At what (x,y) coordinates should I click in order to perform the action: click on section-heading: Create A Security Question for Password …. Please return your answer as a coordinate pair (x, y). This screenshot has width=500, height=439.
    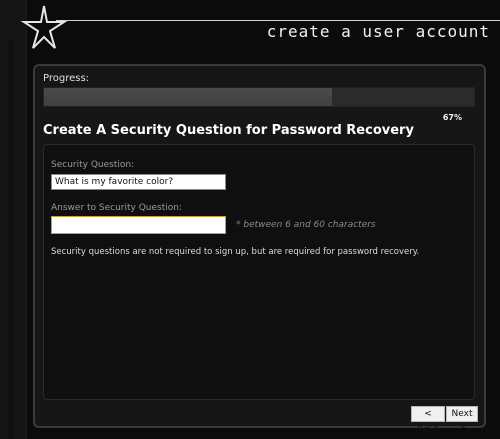
    Looking at the image, I should click on (228, 130).